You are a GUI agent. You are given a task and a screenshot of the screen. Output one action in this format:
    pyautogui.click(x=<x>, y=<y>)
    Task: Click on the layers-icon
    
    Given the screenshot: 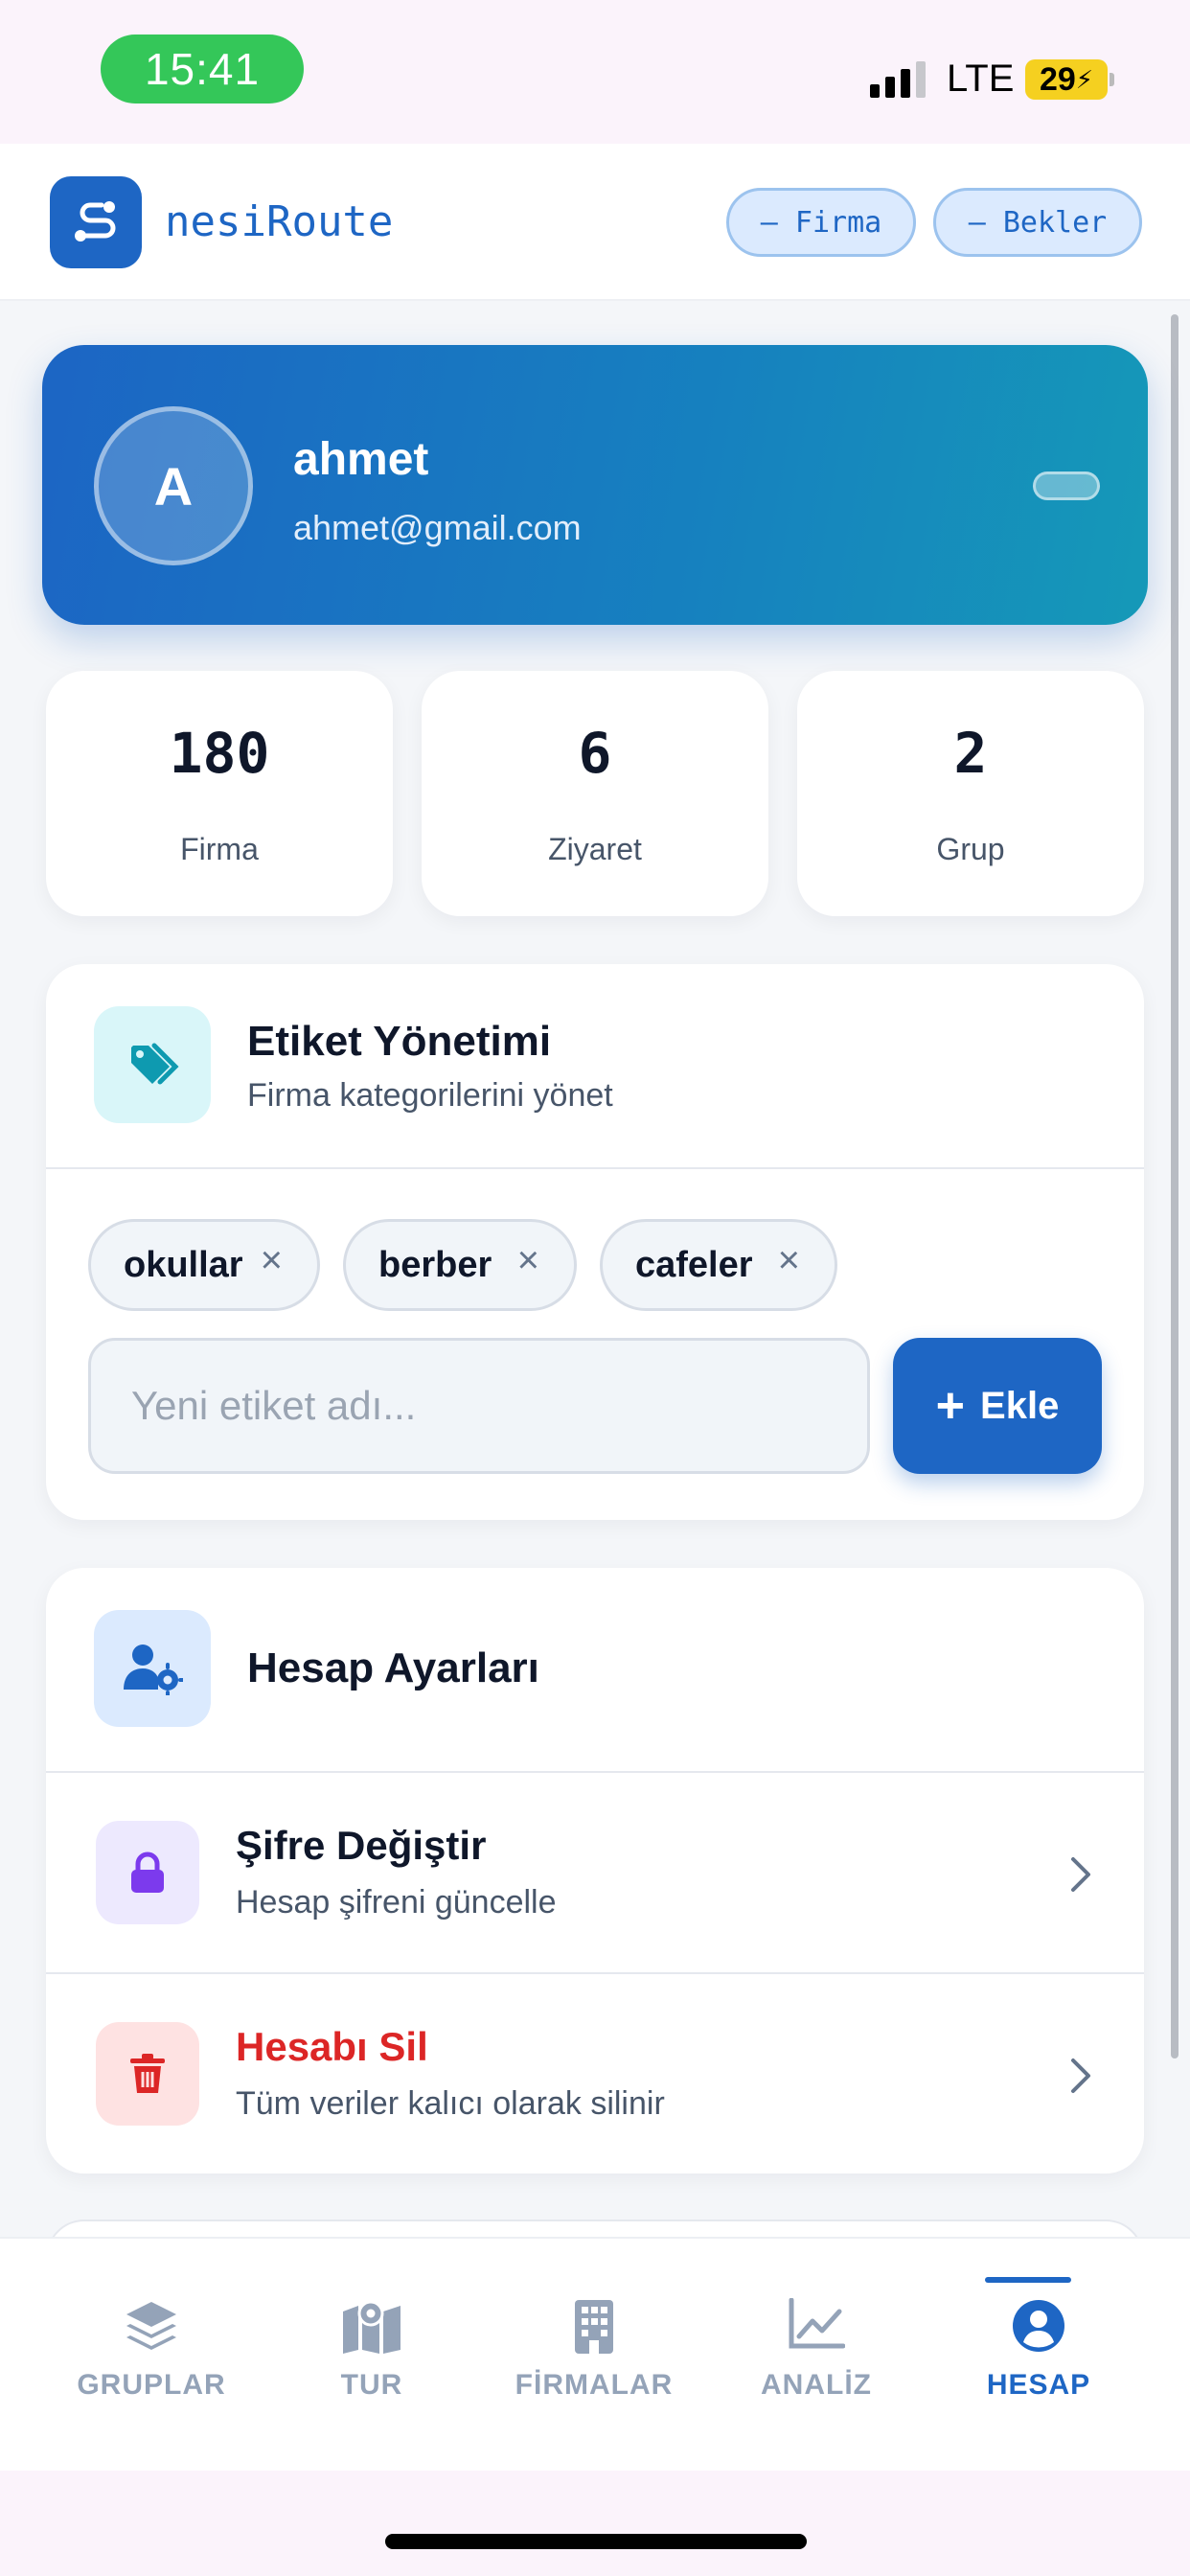 What is the action you would take?
    pyautogui.click(x=151, y=2328)
    